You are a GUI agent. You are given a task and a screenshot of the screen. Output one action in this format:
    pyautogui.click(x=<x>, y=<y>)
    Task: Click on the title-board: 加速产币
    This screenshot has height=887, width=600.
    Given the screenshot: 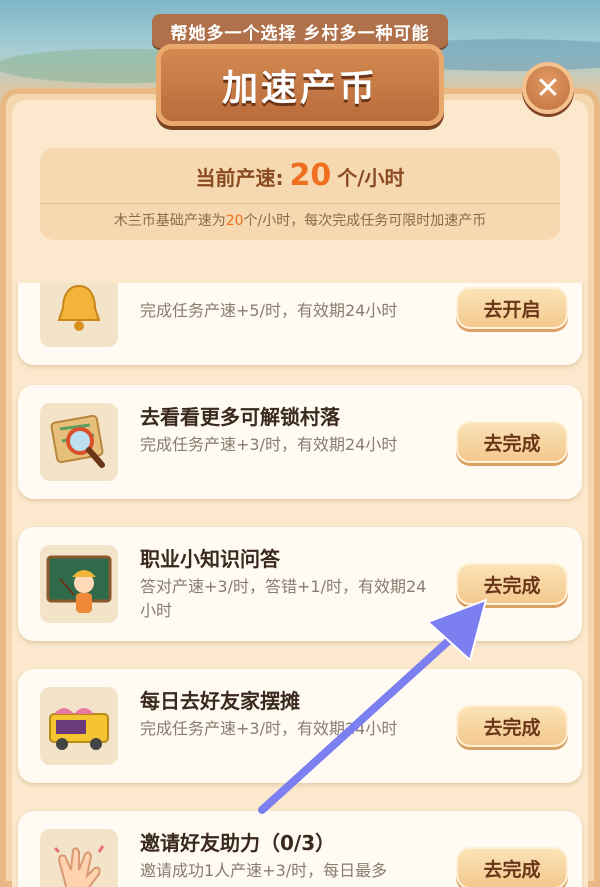 What is the action you would take?
    pyautogui.click(x=300, y=85)
    